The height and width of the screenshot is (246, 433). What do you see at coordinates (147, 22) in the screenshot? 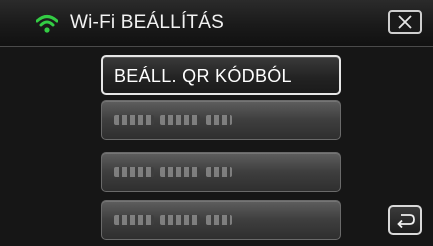
I see `page-title: Wi-Fi BEÁLLÍTÁS` at bounding box center [147, 22].